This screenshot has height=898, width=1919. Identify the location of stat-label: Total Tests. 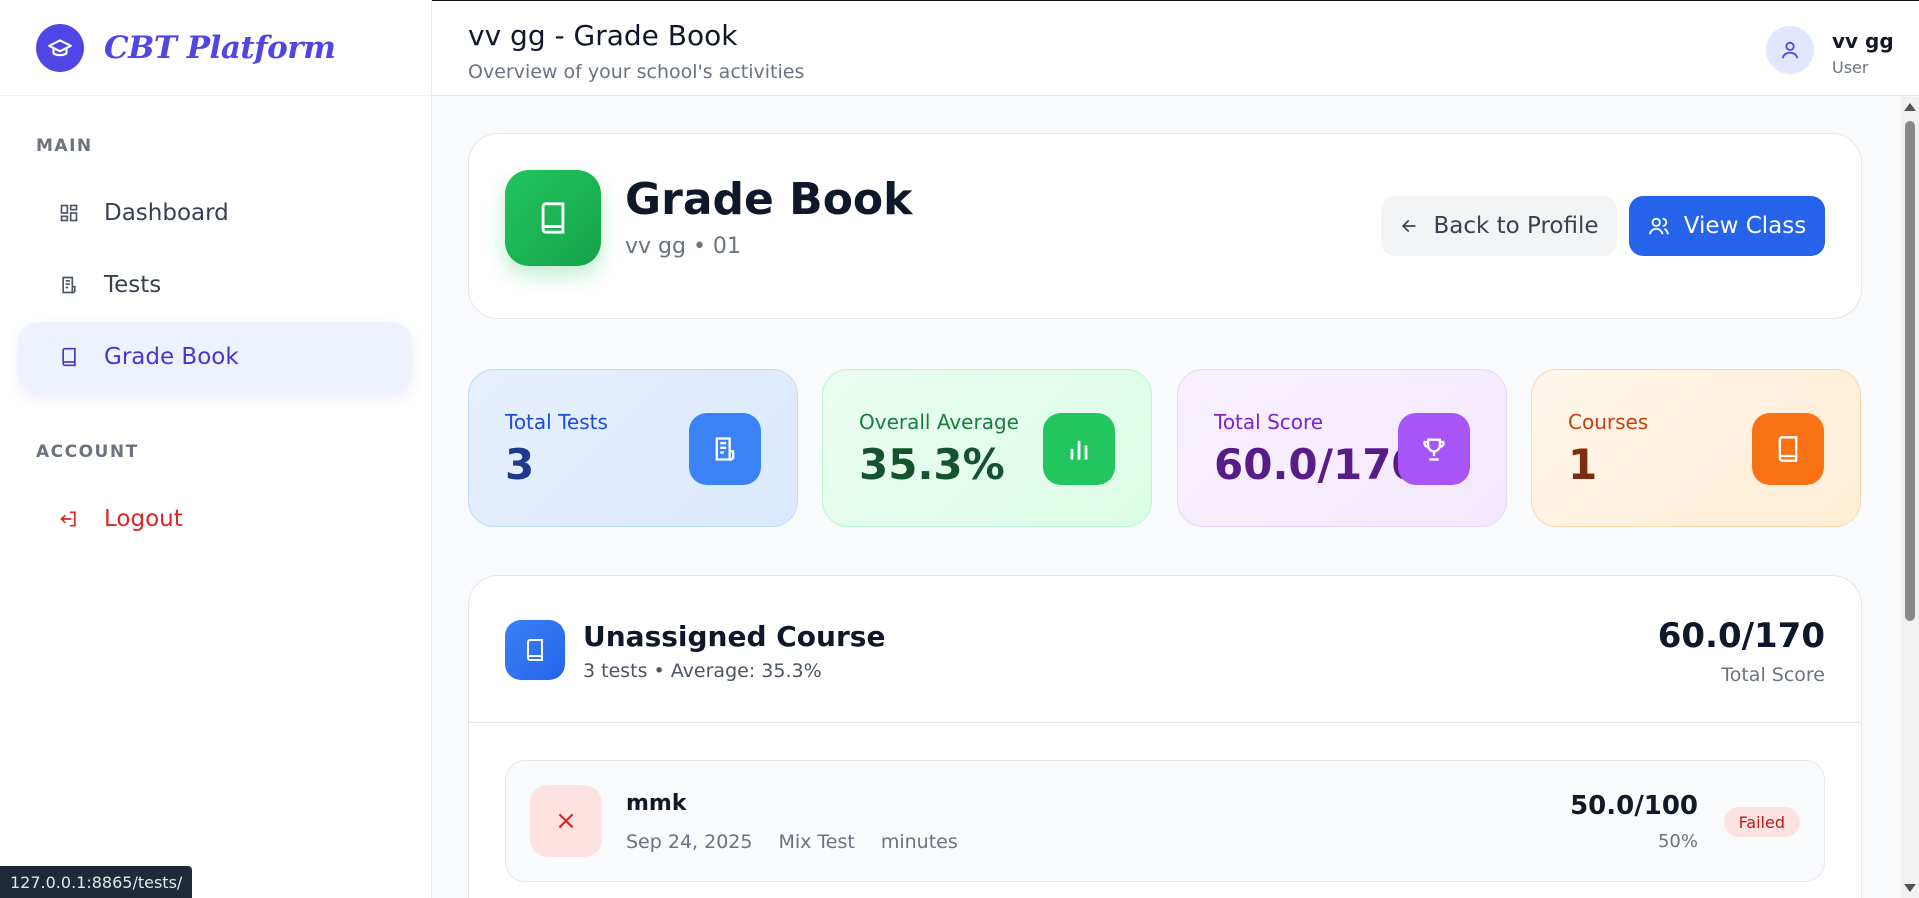
(556, 422).